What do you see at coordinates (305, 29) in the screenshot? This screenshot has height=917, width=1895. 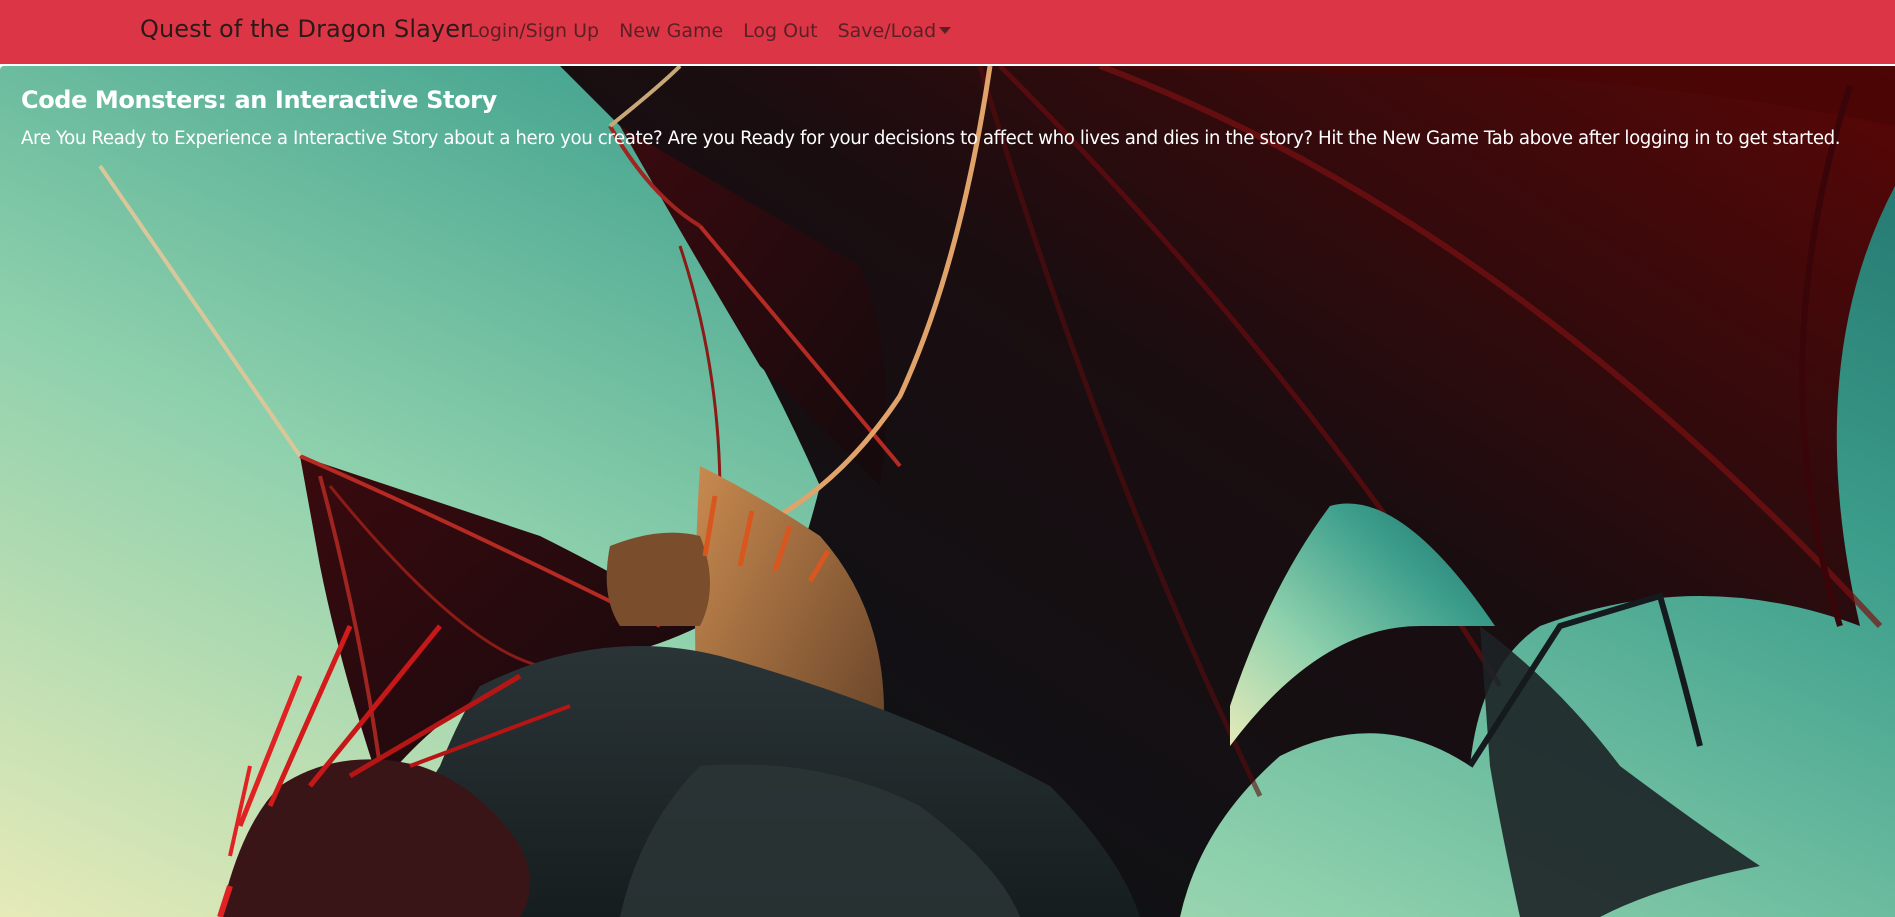 I see `brand-link: Quest of the Dragon Slayer` at bounding box center [305, 29].